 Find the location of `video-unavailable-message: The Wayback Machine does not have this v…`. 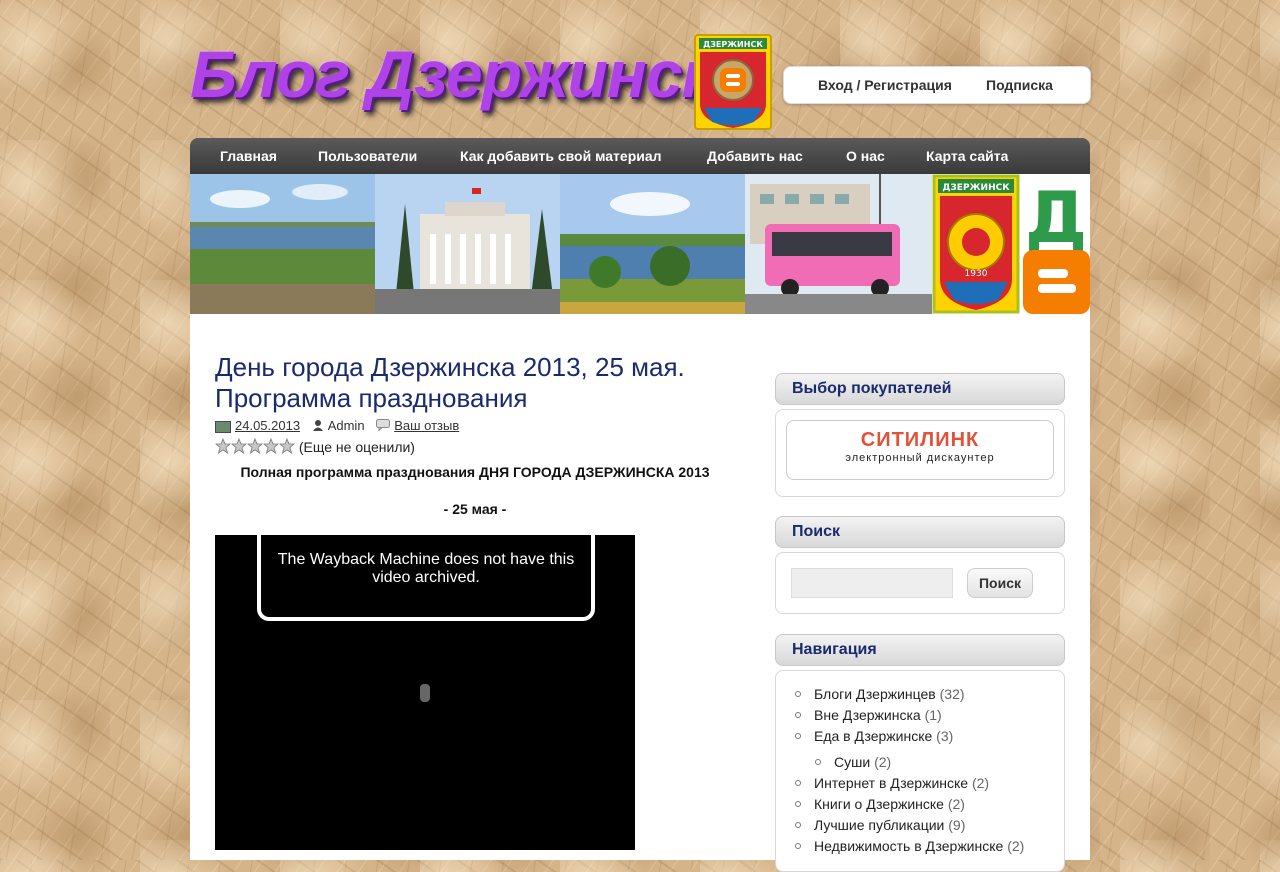

video-unavailable-message: The Wayback Machine does not have this v… is located at coordinates (426, 575).